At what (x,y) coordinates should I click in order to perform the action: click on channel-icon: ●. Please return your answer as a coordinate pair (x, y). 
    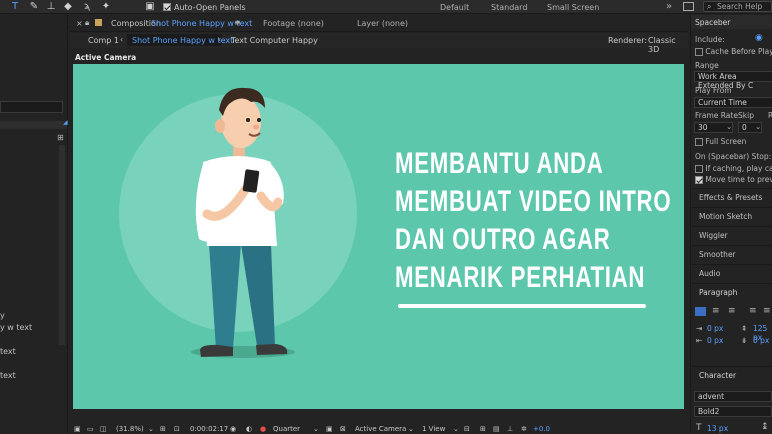
    Looking at the image, I should click on (263, 429).